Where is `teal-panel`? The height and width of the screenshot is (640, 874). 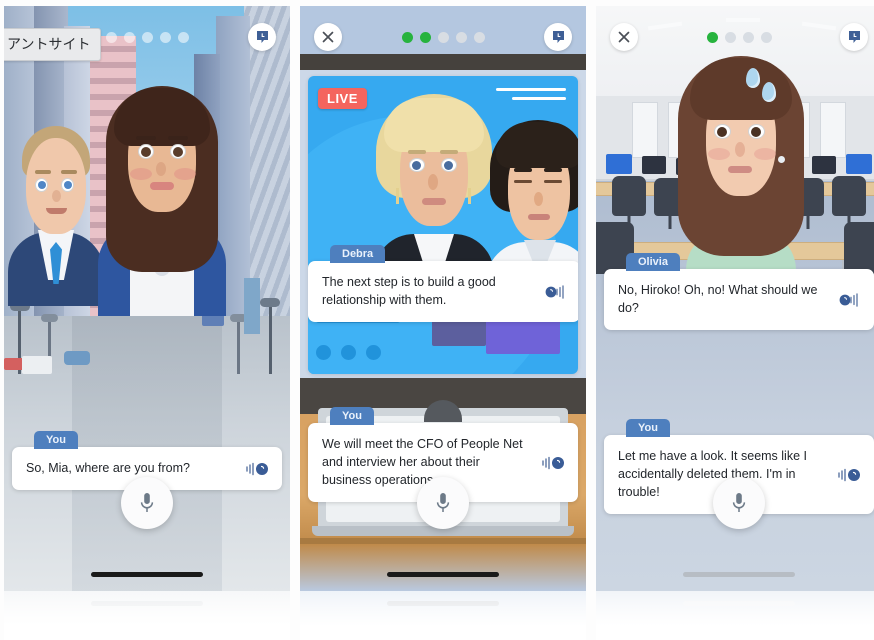
teal-panel is located at coordinates (252, 306).